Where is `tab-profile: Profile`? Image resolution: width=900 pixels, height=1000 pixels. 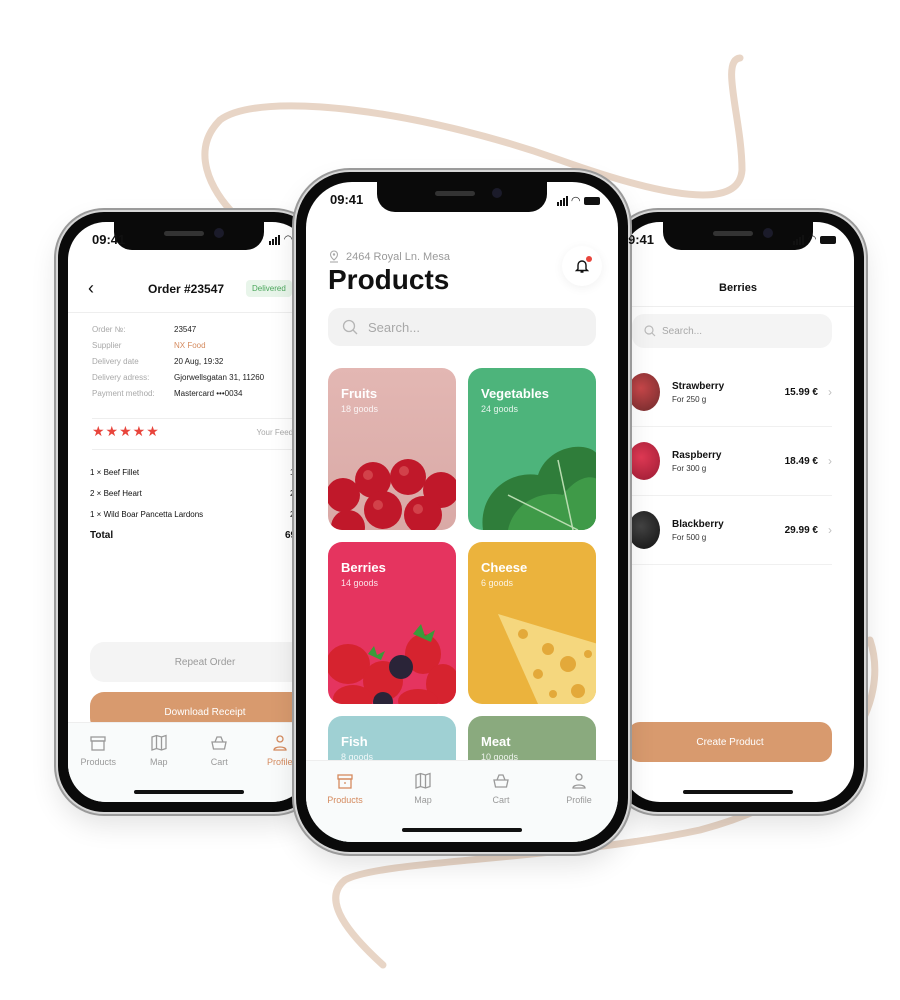
tab-profile: Profile is located at coordinates (579, 806).